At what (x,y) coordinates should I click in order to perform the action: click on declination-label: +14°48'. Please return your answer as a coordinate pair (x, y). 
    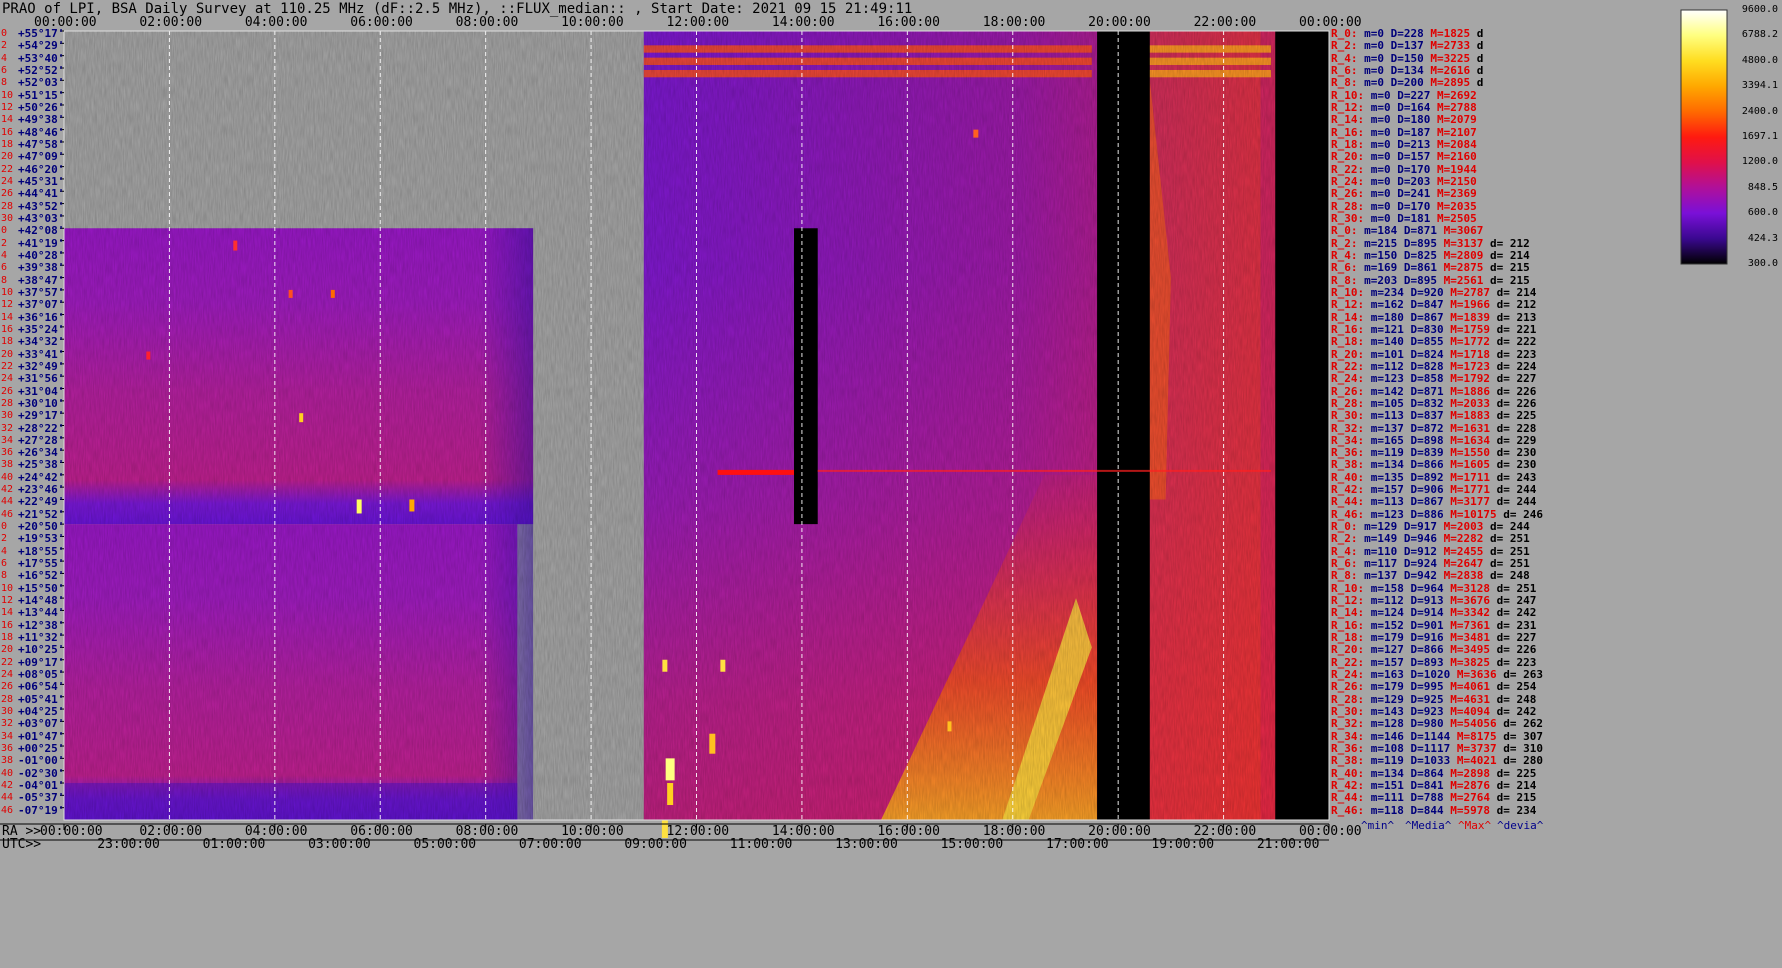
    Looking at the image, I should click on (41, 601).